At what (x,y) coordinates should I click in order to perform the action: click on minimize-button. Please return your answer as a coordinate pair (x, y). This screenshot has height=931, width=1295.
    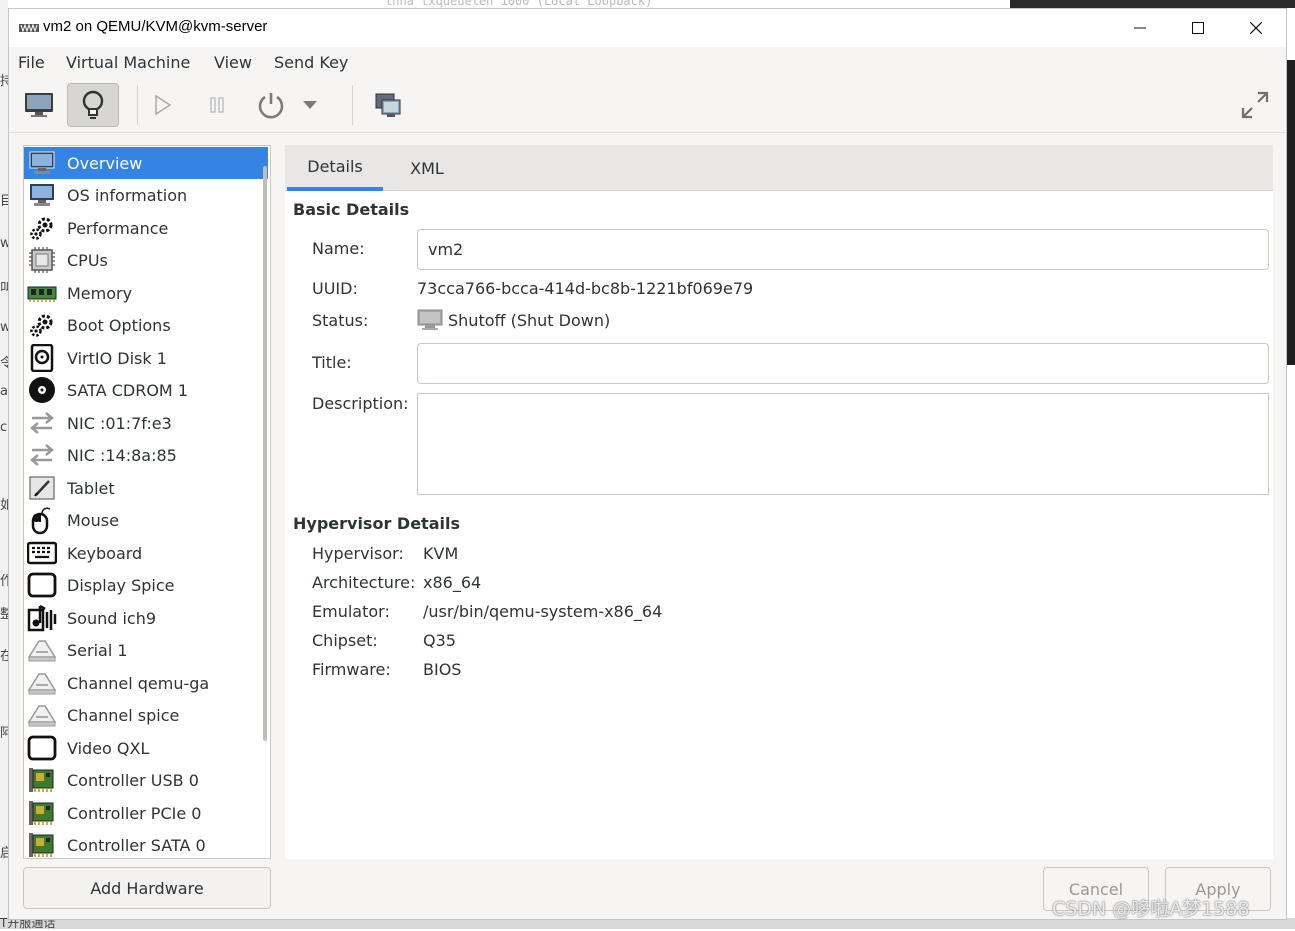
    Looking at the image, I should click on (1140, 28).